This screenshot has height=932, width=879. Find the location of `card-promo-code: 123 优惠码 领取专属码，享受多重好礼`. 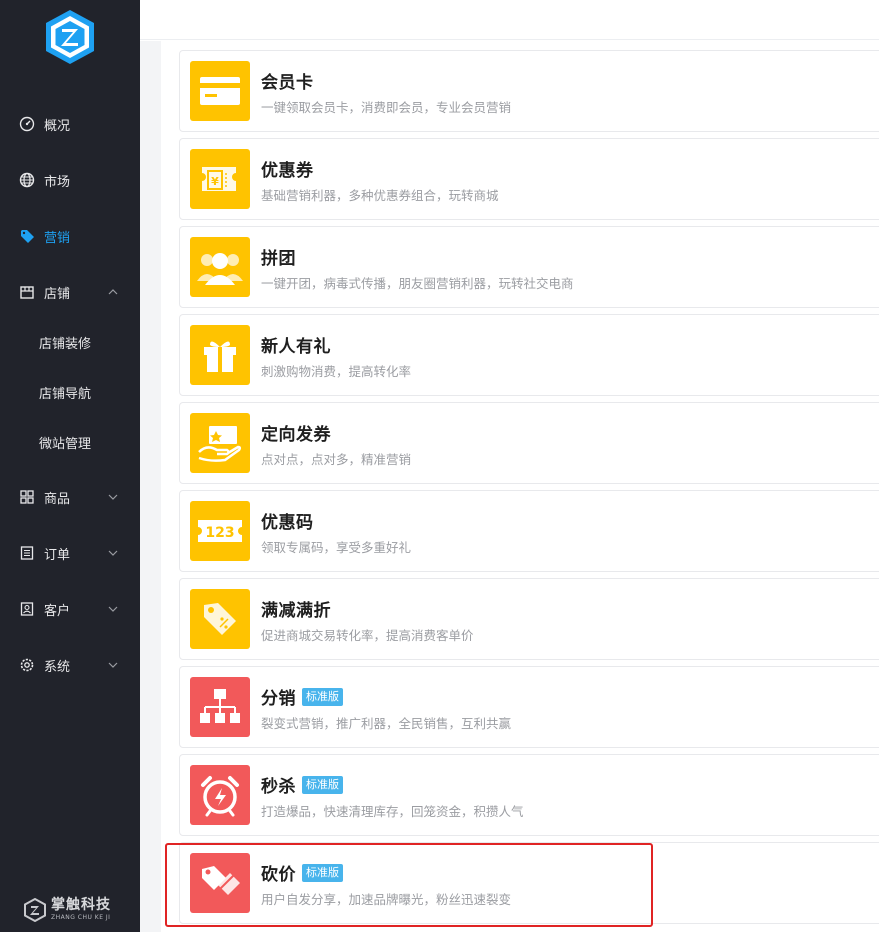

card-promo-code: 123 优惠码 领取专属码，享受多重好礼 is located at coordinates (529, 531).